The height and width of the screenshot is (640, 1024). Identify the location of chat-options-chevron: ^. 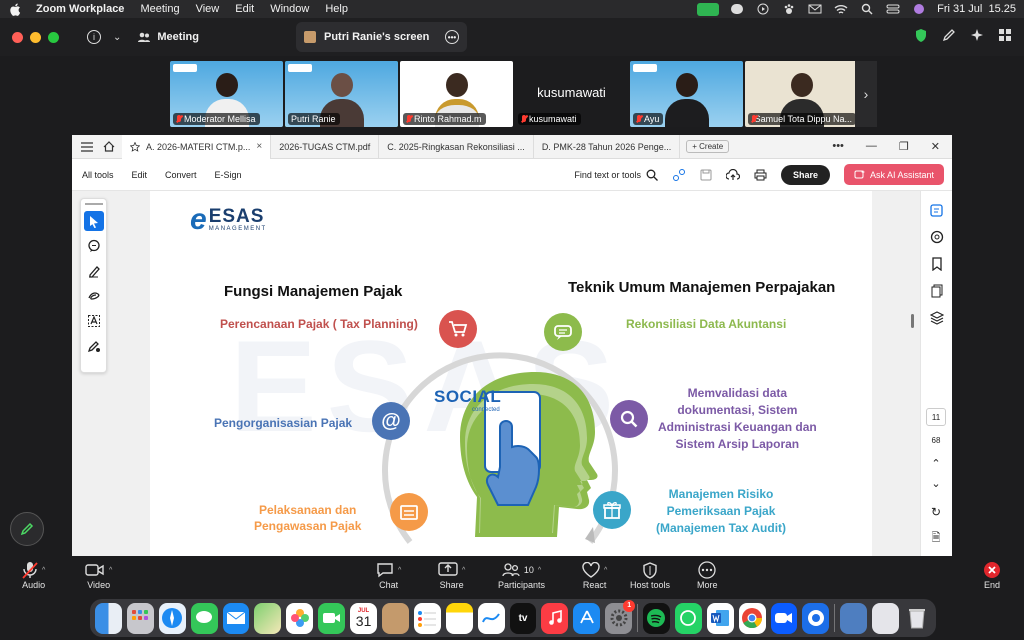
(399, 570).